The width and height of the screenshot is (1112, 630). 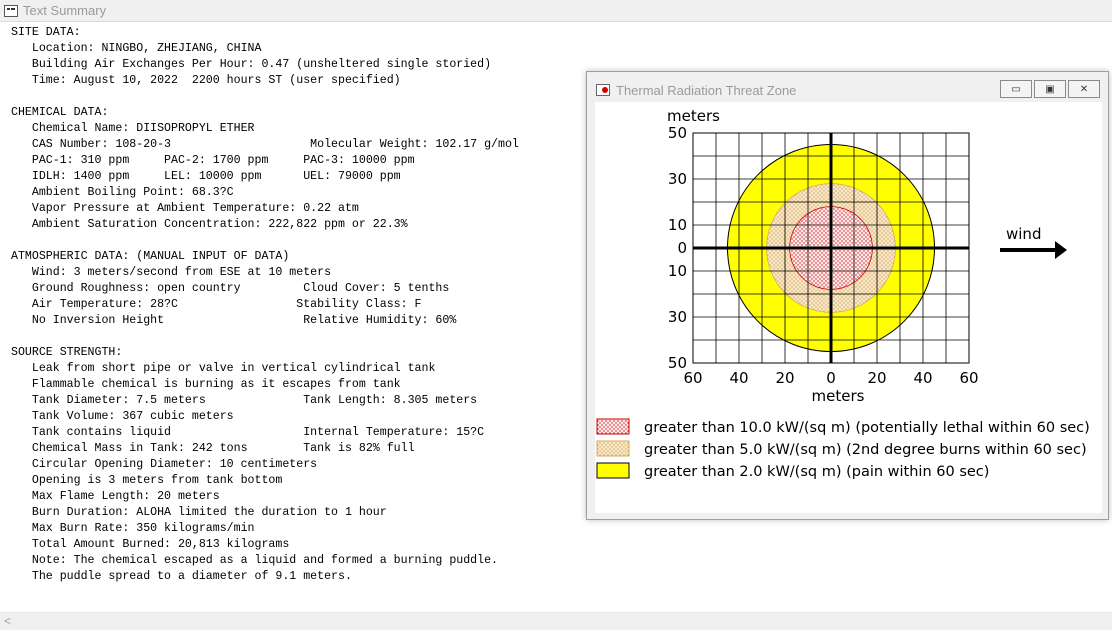 What do you see at coordinates (216, 304) in the screenshot?
I see `summary-line: Air Temperature: 28?C Stability Class: F` at bounding box center [216, 304].